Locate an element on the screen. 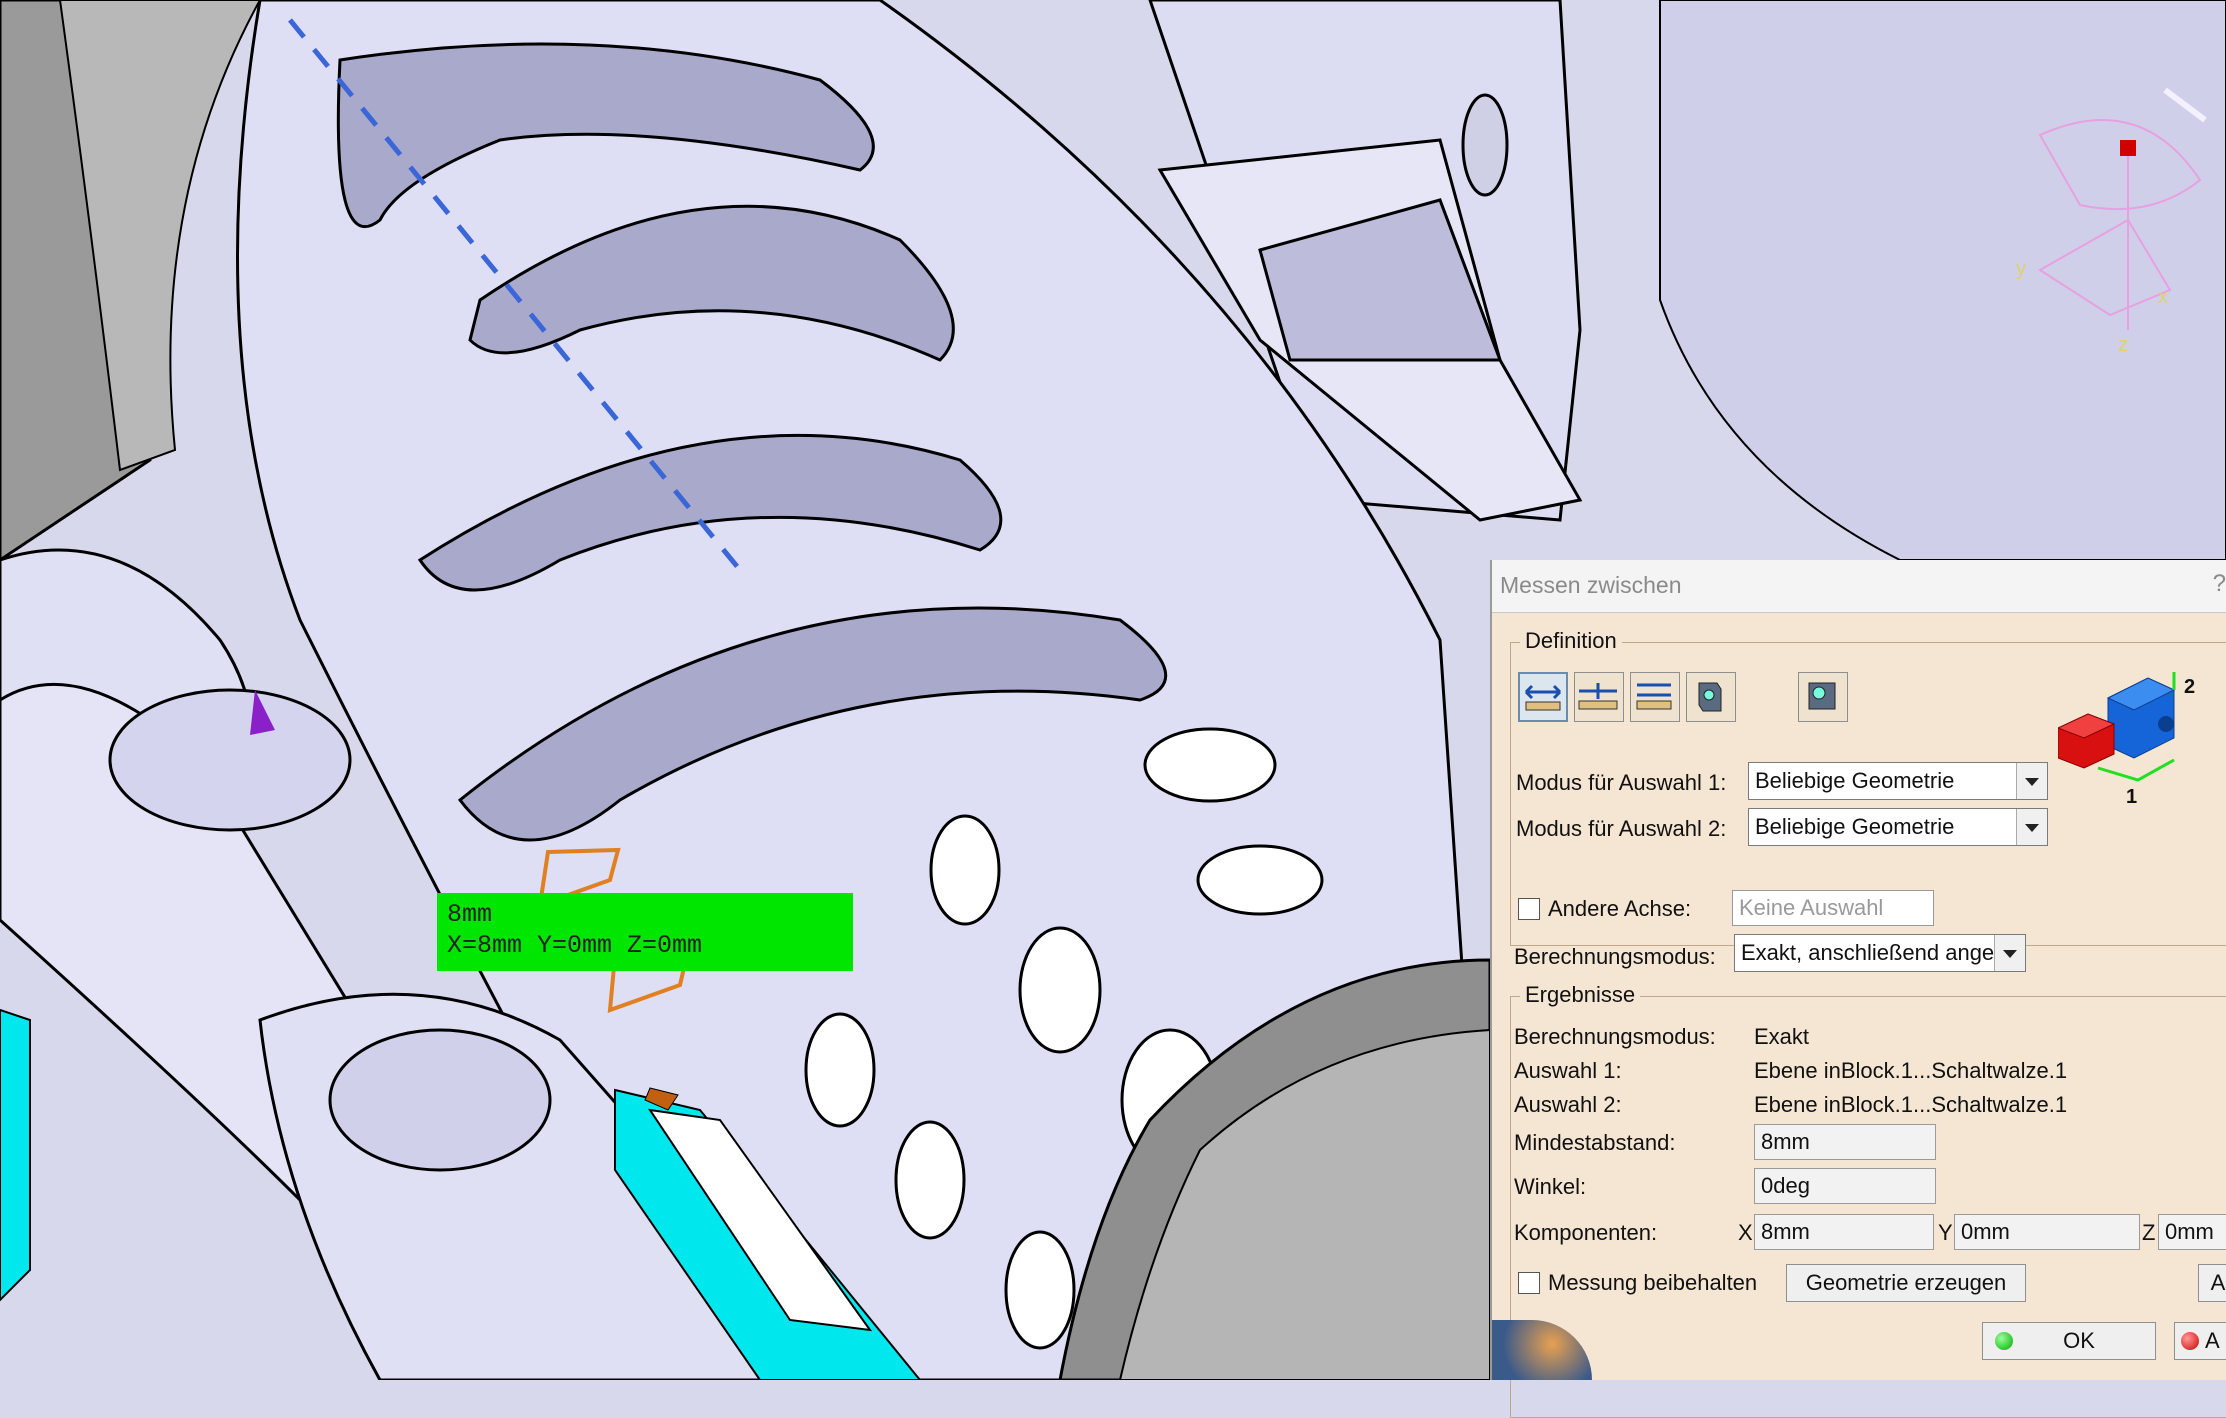 Image resolution: width=2226 pixels, height=1418 pixels. keep-measure-checkbox is located at coordinates (1529, 1283).